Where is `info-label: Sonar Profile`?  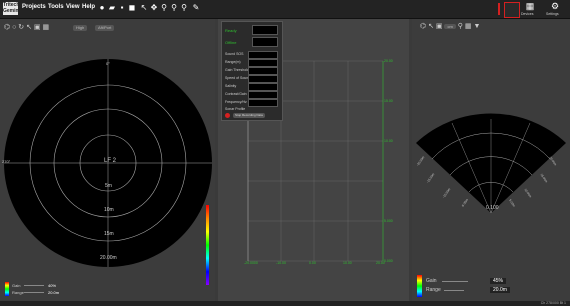 info-label: Sonar Profile is located at coordinates (235, 109).